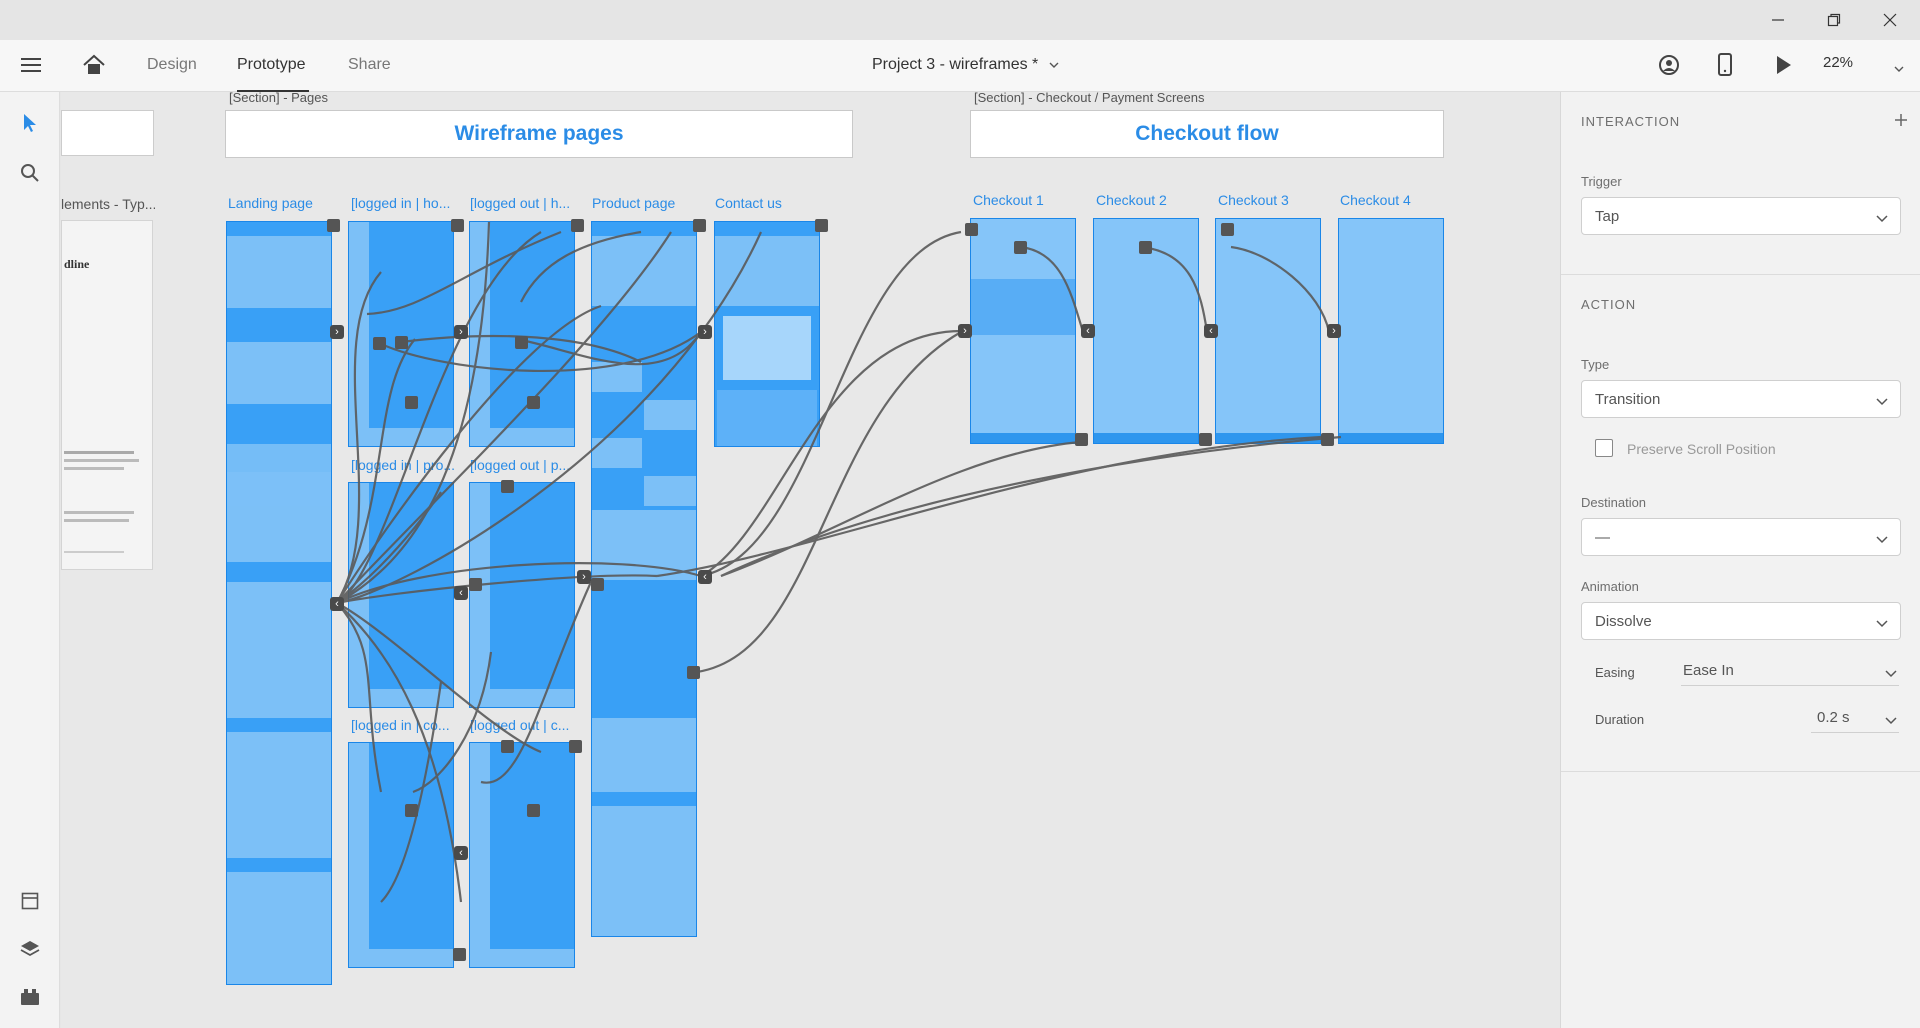 The image size is (1920, 1028). What do you see at coordinates (955, 64) in the screenshot?
I see `document-title-text: Project 3 - wireframes *` at bounding box center [955, 64].